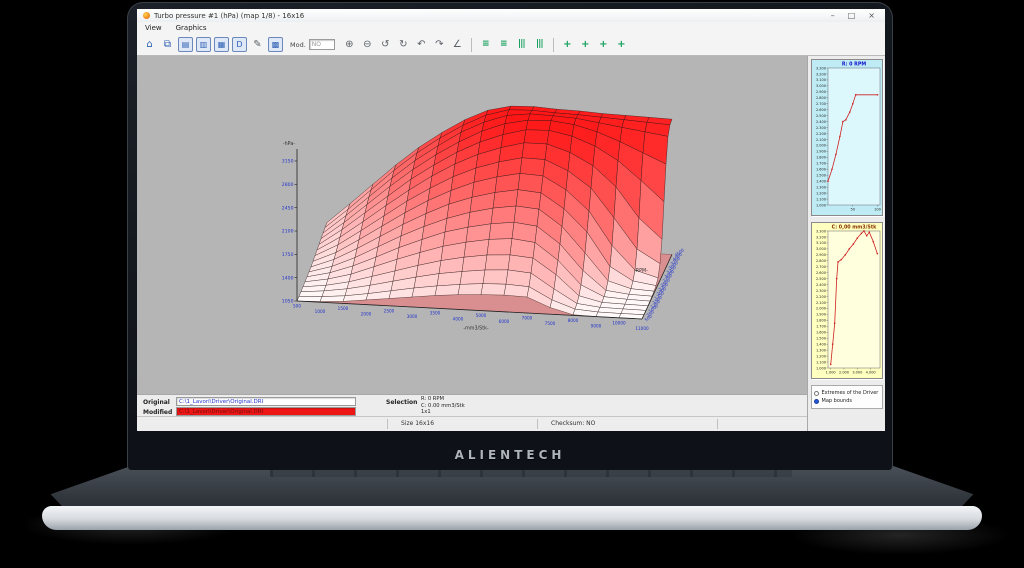 The width and height of the screenshot is (1024, 568). What do you see at coordinates (321, 44) in the screenshot?
I see `mod-input: NO` at bounding box center [321, 44].